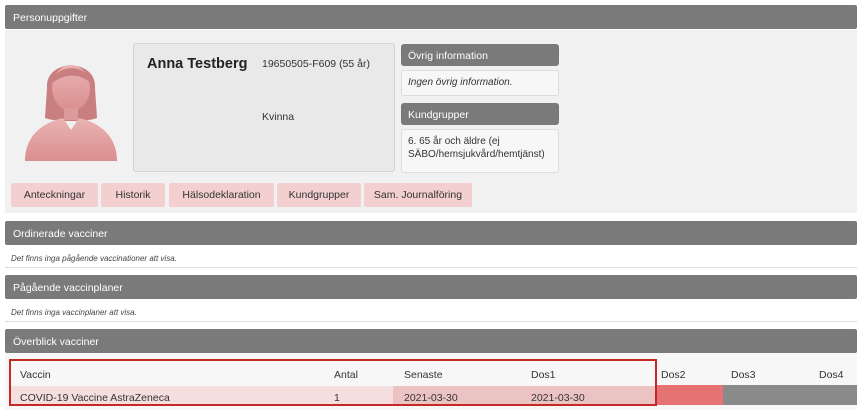  What do you see at coordinates (790, 395) in the screenshot?
I see `dos3-dos4-status-bar` at bounding box center [790, 395].